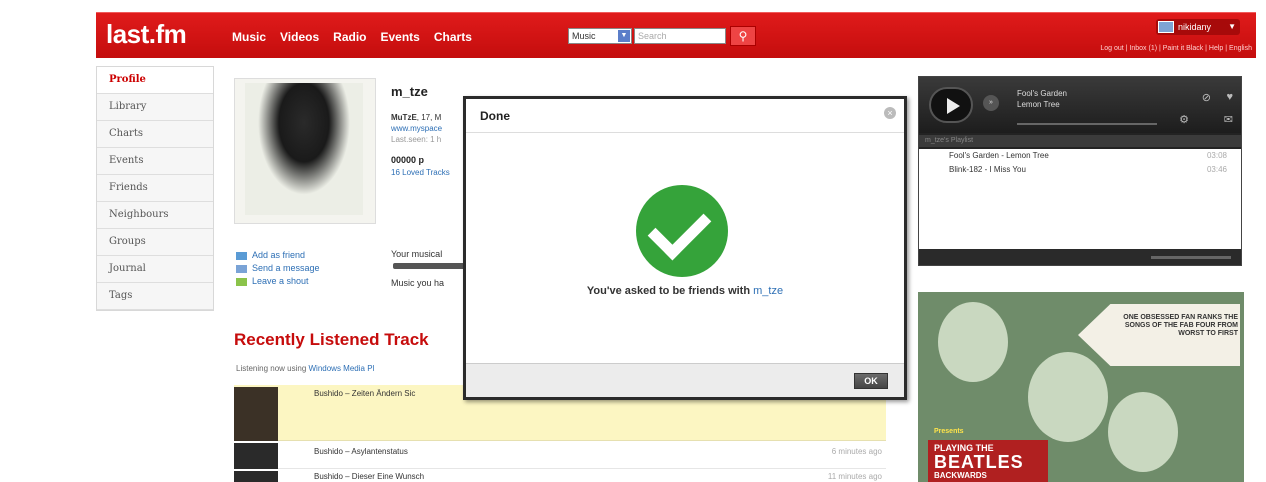 The width and height of the screenshot is (1266, 482). I want to click on profile-avatar, so click(305, 151).